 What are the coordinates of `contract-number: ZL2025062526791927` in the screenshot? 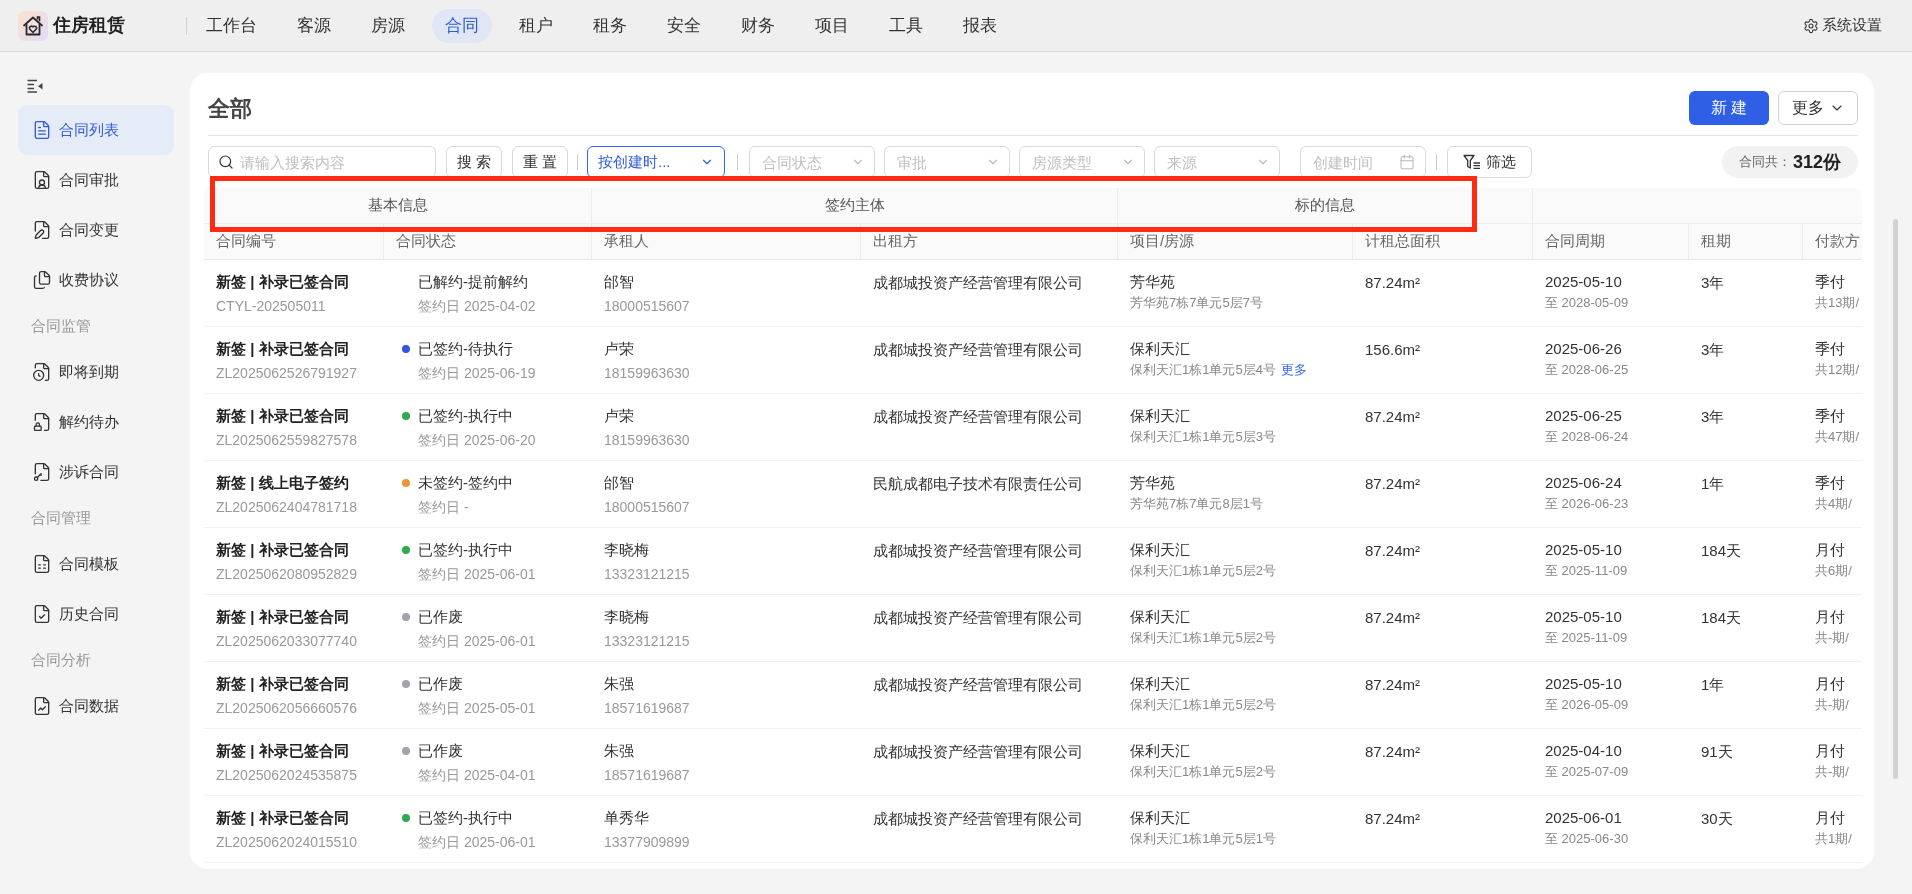 It's located at (287, 373).